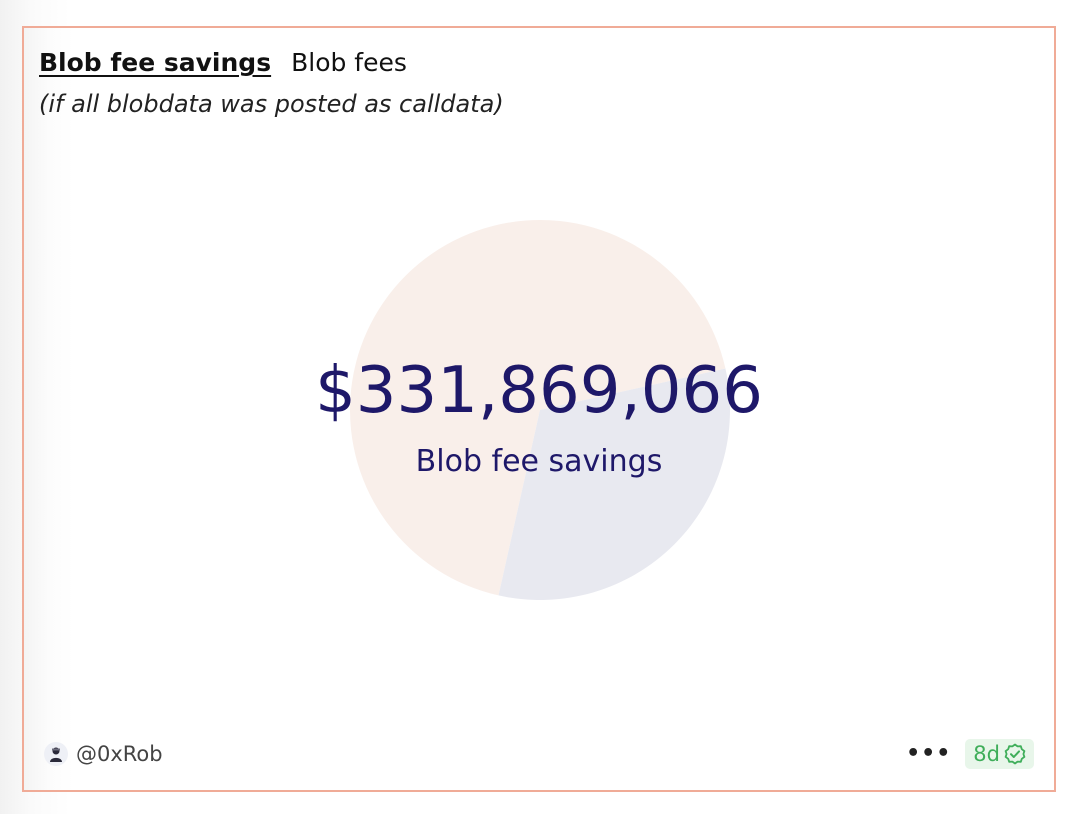  What do you see at coordinates (539, 461) in the screenshot?
I see `counter-label: Blob fee savings` at bounding box center [539, 461].